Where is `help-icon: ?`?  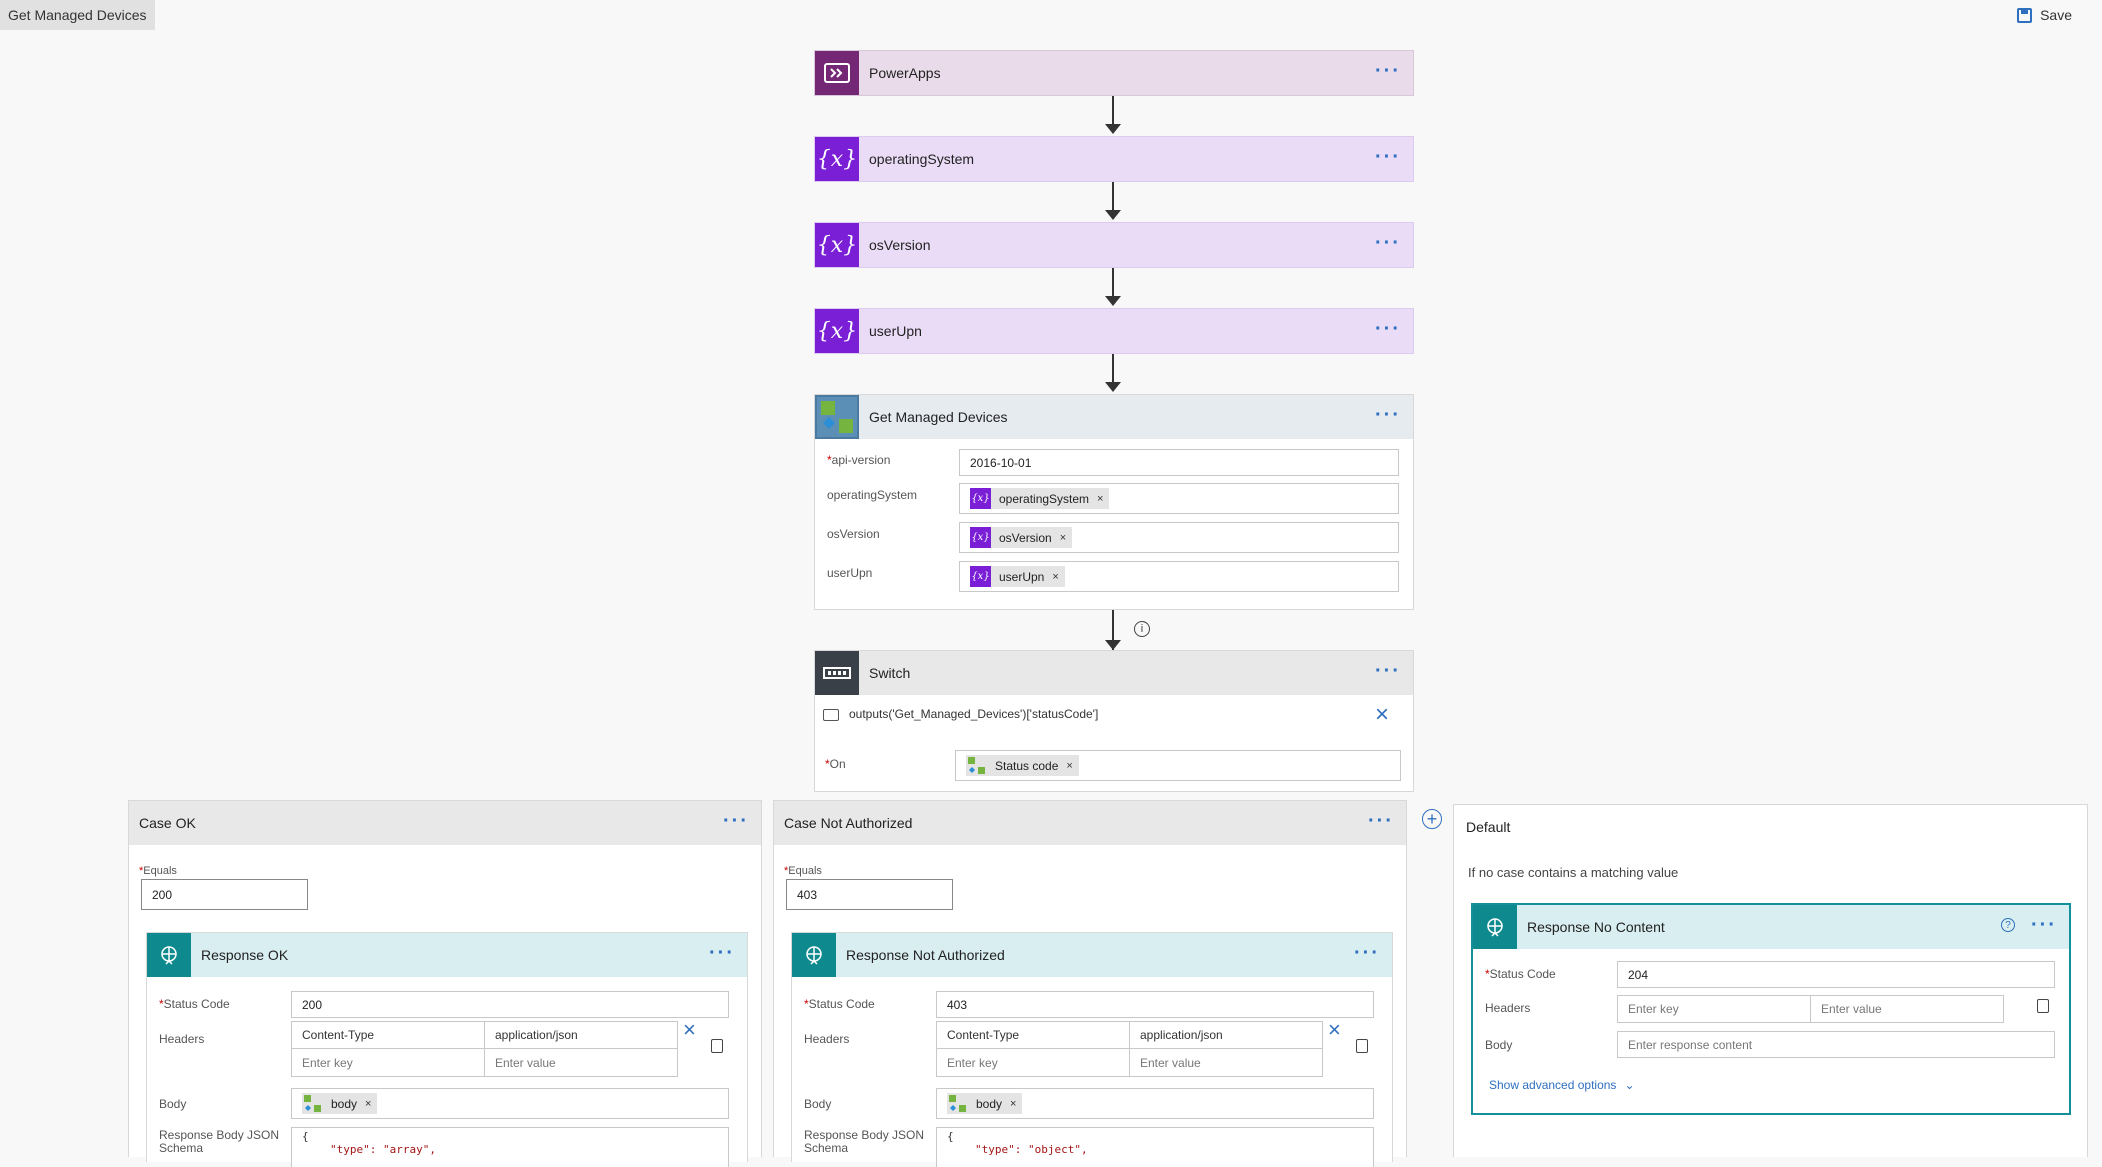
help-icon: ? is located at coordinates (2008, 925).